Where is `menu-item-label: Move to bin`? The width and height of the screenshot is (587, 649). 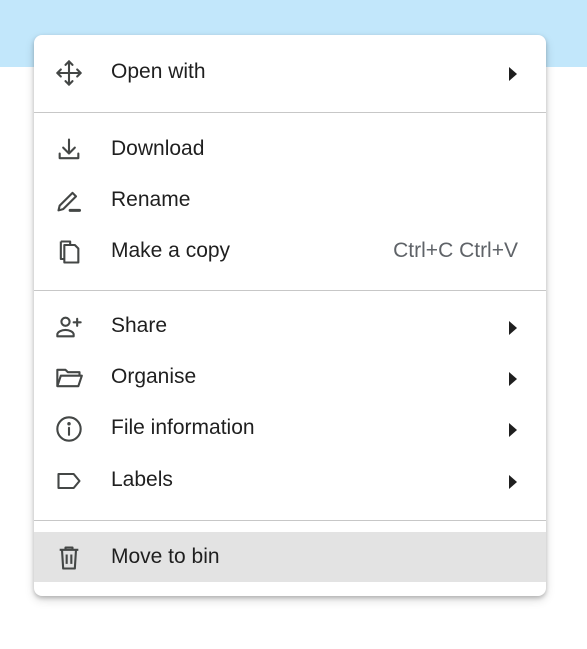 menu-item-label: Move to bin is located at coordinates (165, 556).